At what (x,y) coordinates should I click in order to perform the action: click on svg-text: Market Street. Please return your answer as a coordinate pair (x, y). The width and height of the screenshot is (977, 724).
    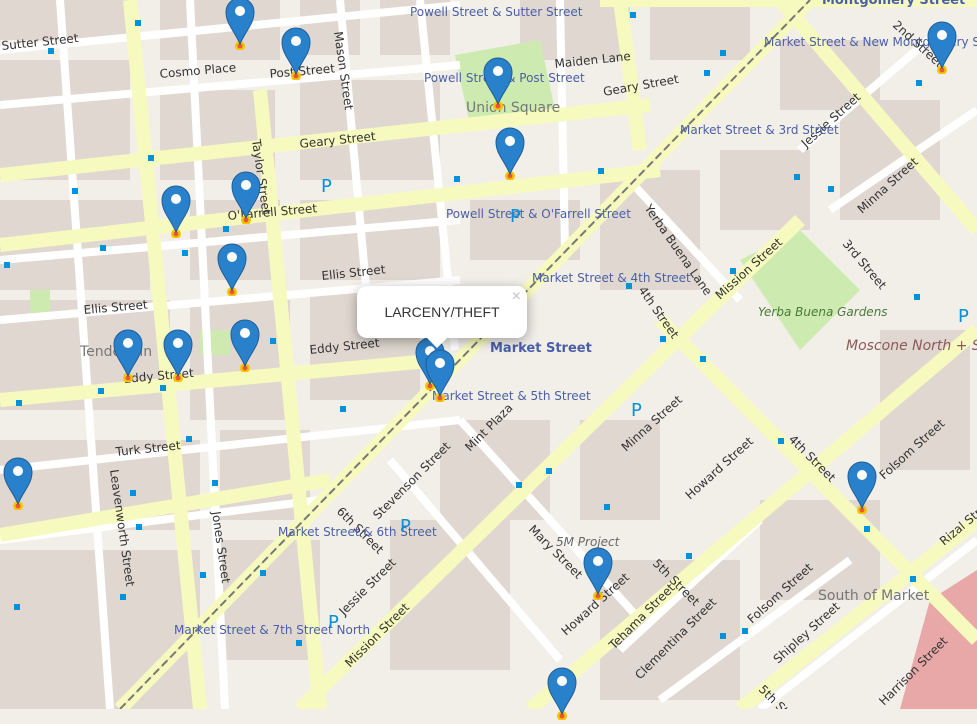
    Looking at the image, I should click on (541, 348).